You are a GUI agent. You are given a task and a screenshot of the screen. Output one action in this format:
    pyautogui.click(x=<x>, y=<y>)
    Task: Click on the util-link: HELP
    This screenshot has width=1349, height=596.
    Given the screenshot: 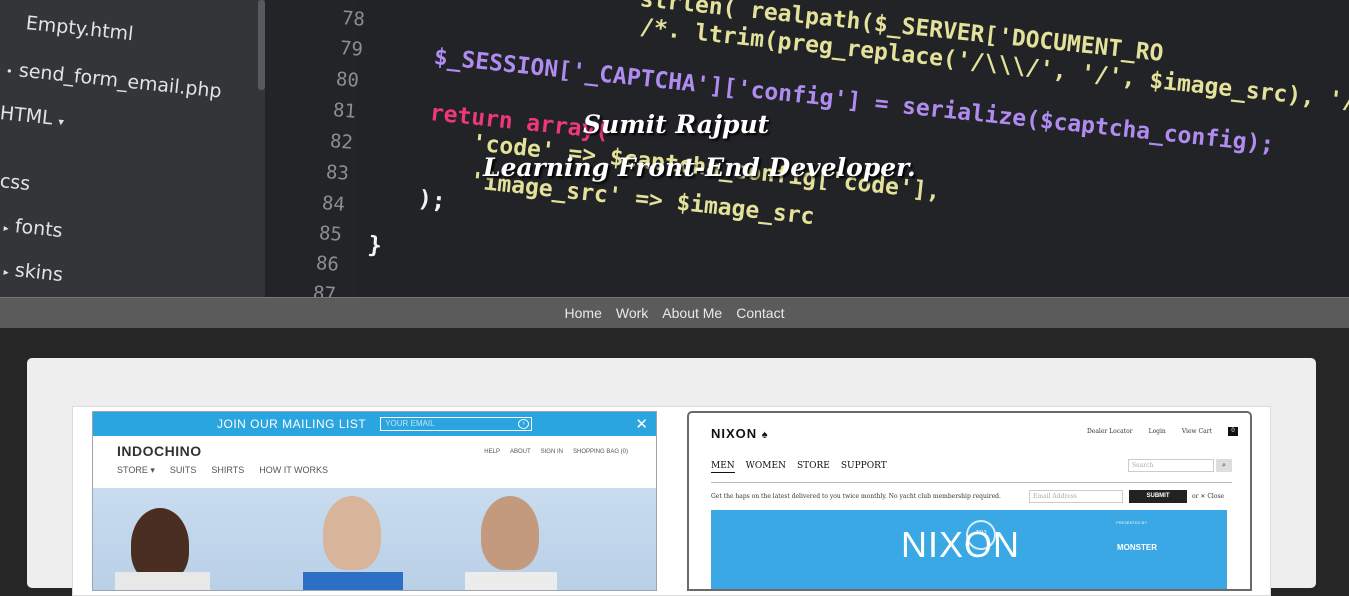 What is the action you would take?
    pyautogui.click(x=492, y=452)
    